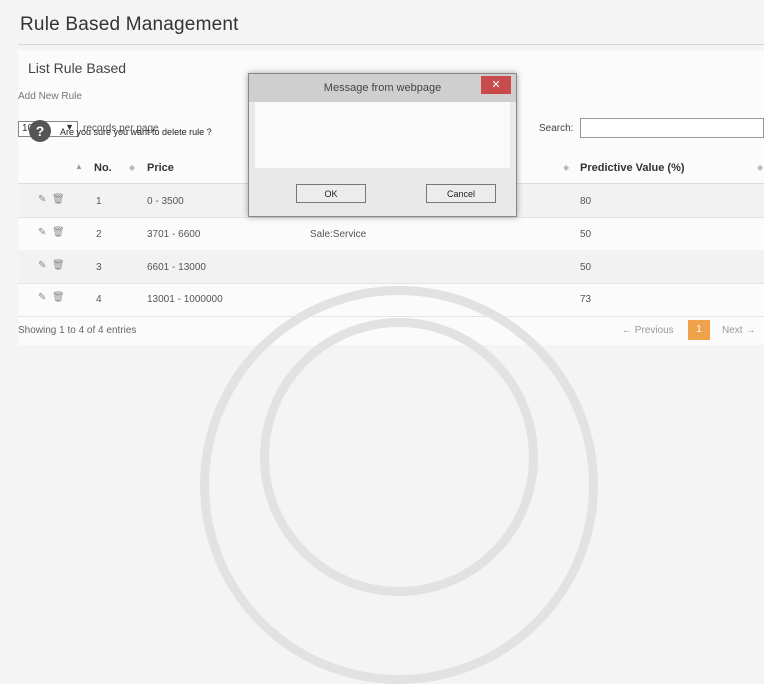 The height and width of the screenshot is (684, 764). Describe the element at coordinates (586, 201) in the screenshot. I see `cell-predictive: 80` at that location.